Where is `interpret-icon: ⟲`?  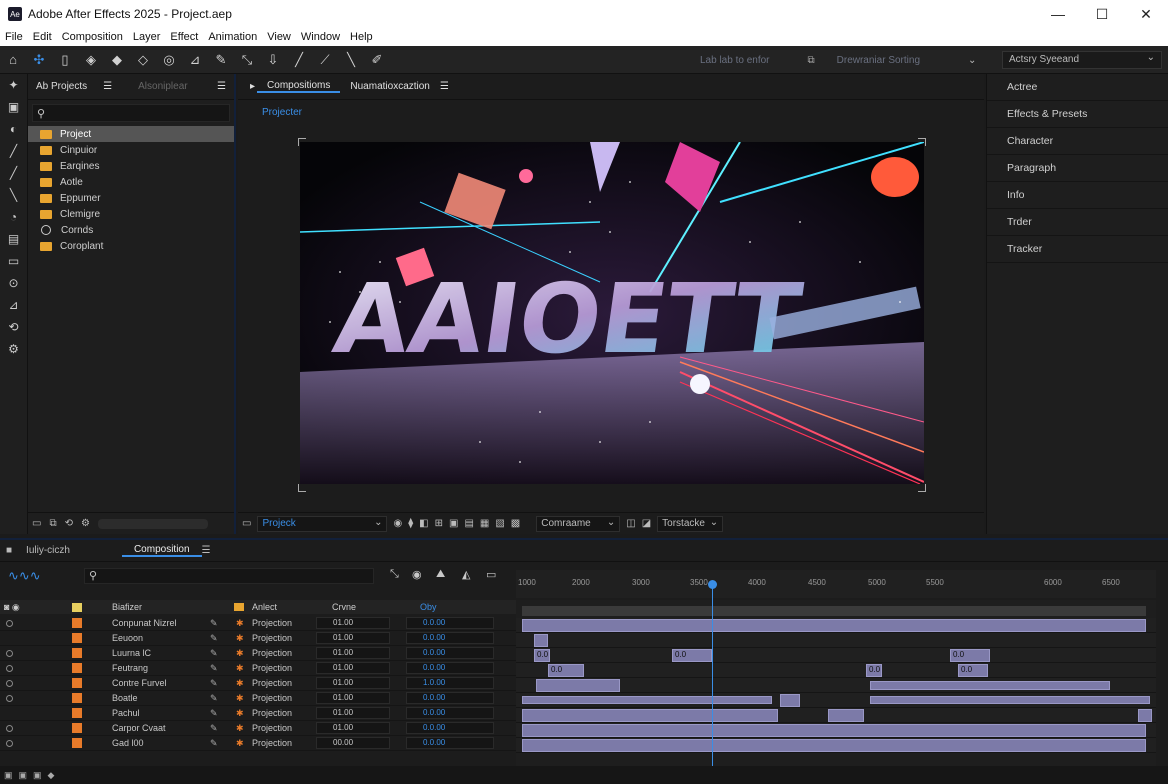
interpret-icon: ⟲ is located at coordinates (69, 523).